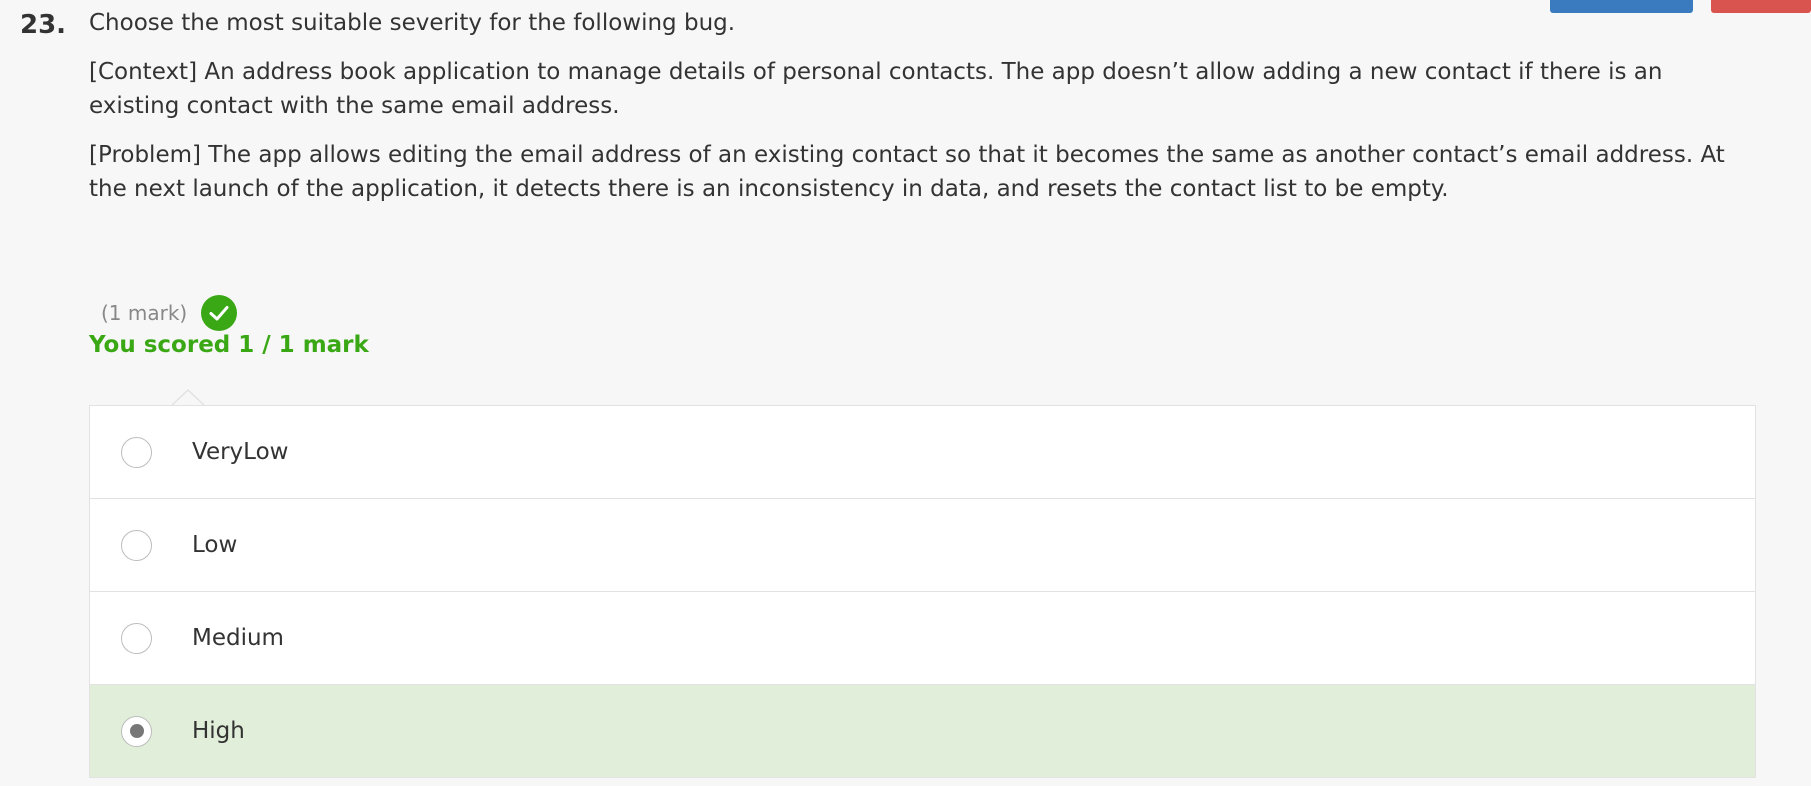 Image resolution: width=1811 pixels, height=786 pixels. I want to click on question-number: 23., so click(43, 25).